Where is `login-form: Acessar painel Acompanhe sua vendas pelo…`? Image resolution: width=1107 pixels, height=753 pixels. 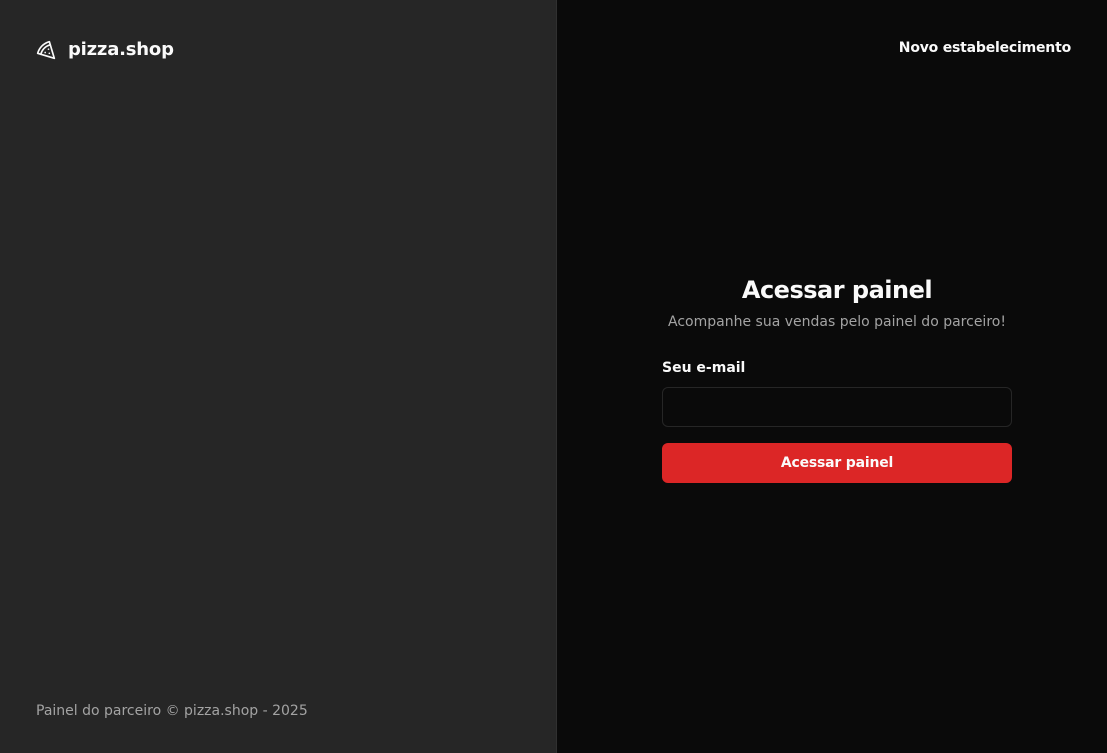
login-form: Acessar painel Acompanhe sua vendas pelo… is located at coordinates (837, 379).